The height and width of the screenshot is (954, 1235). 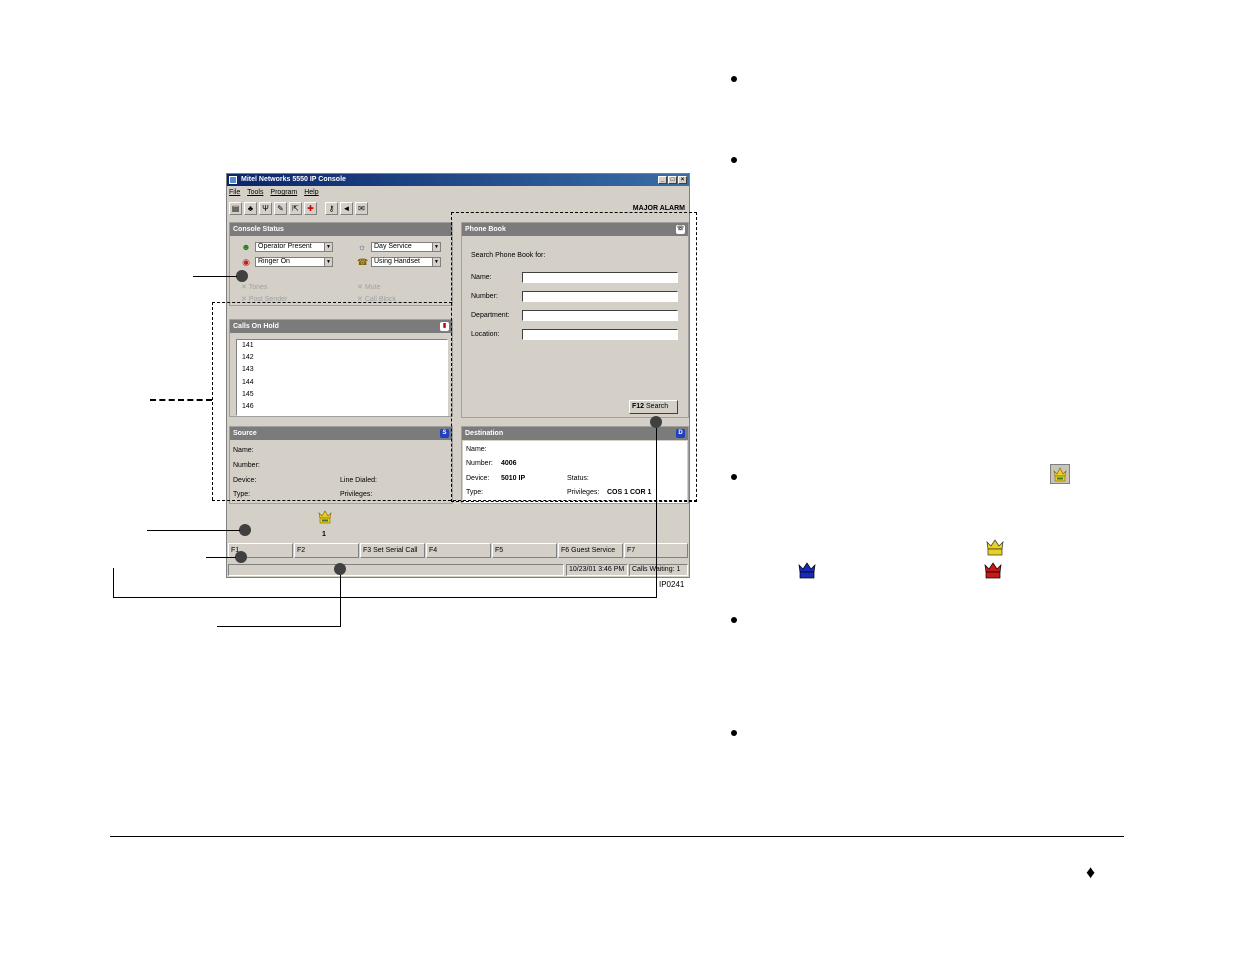 I want to click on operator-icon: ☻, so click(x=246, y=247).